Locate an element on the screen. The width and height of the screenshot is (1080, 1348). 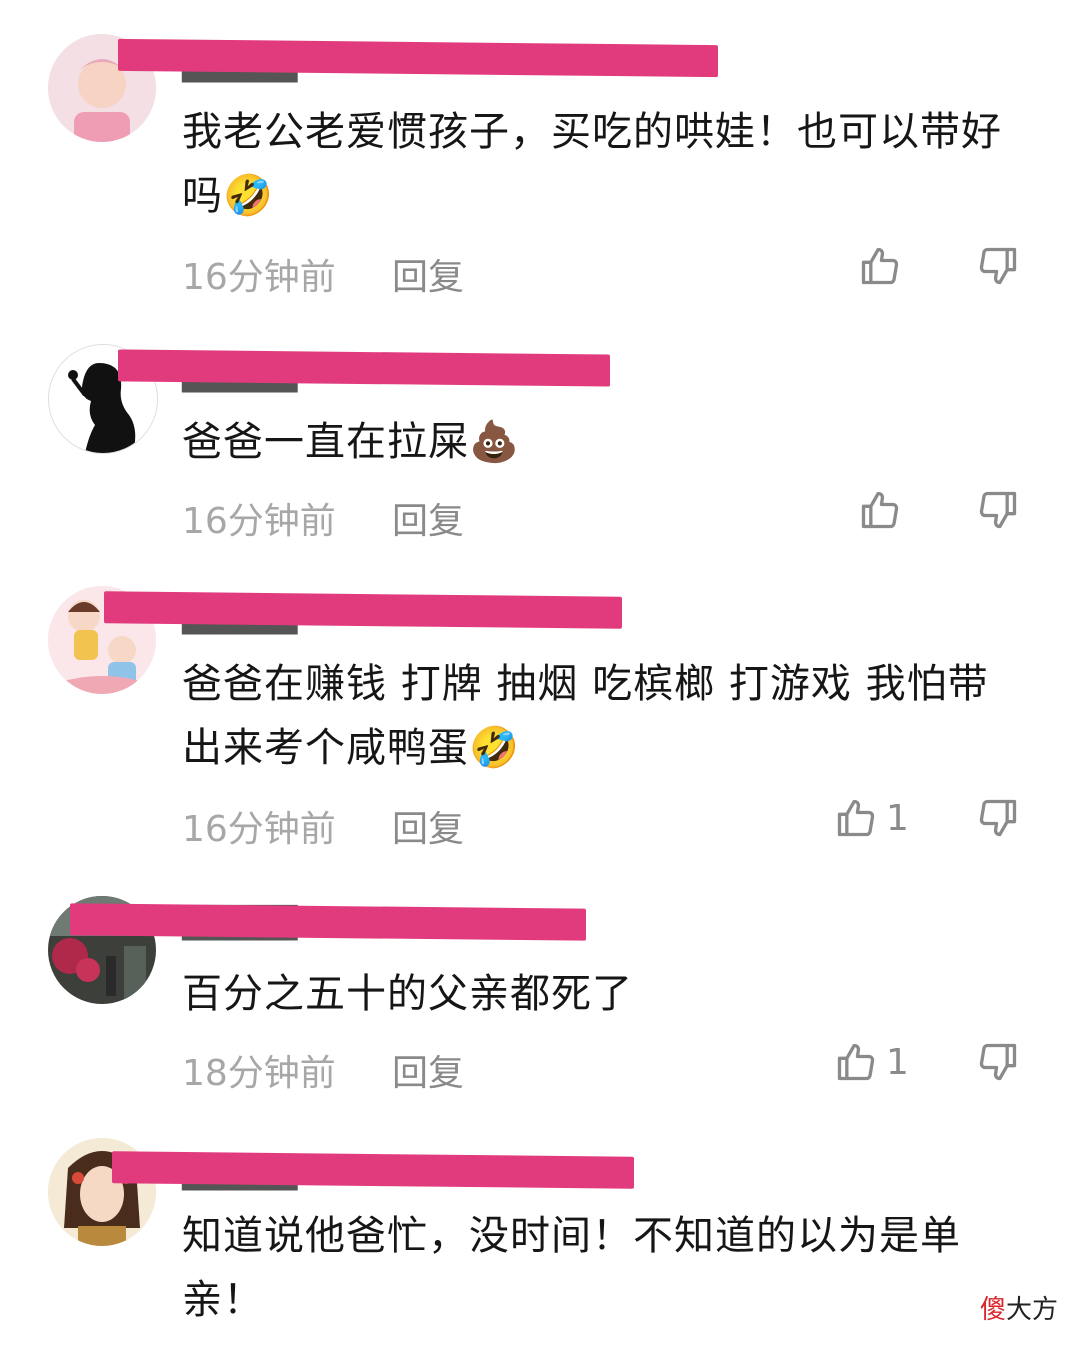
comment-text: 爸爸在赚钱 打牌 抽烟 吃槟榔 打游戏 我怕带出来考个咸鸭蛋🤣 is located at coordinates (597, 716).